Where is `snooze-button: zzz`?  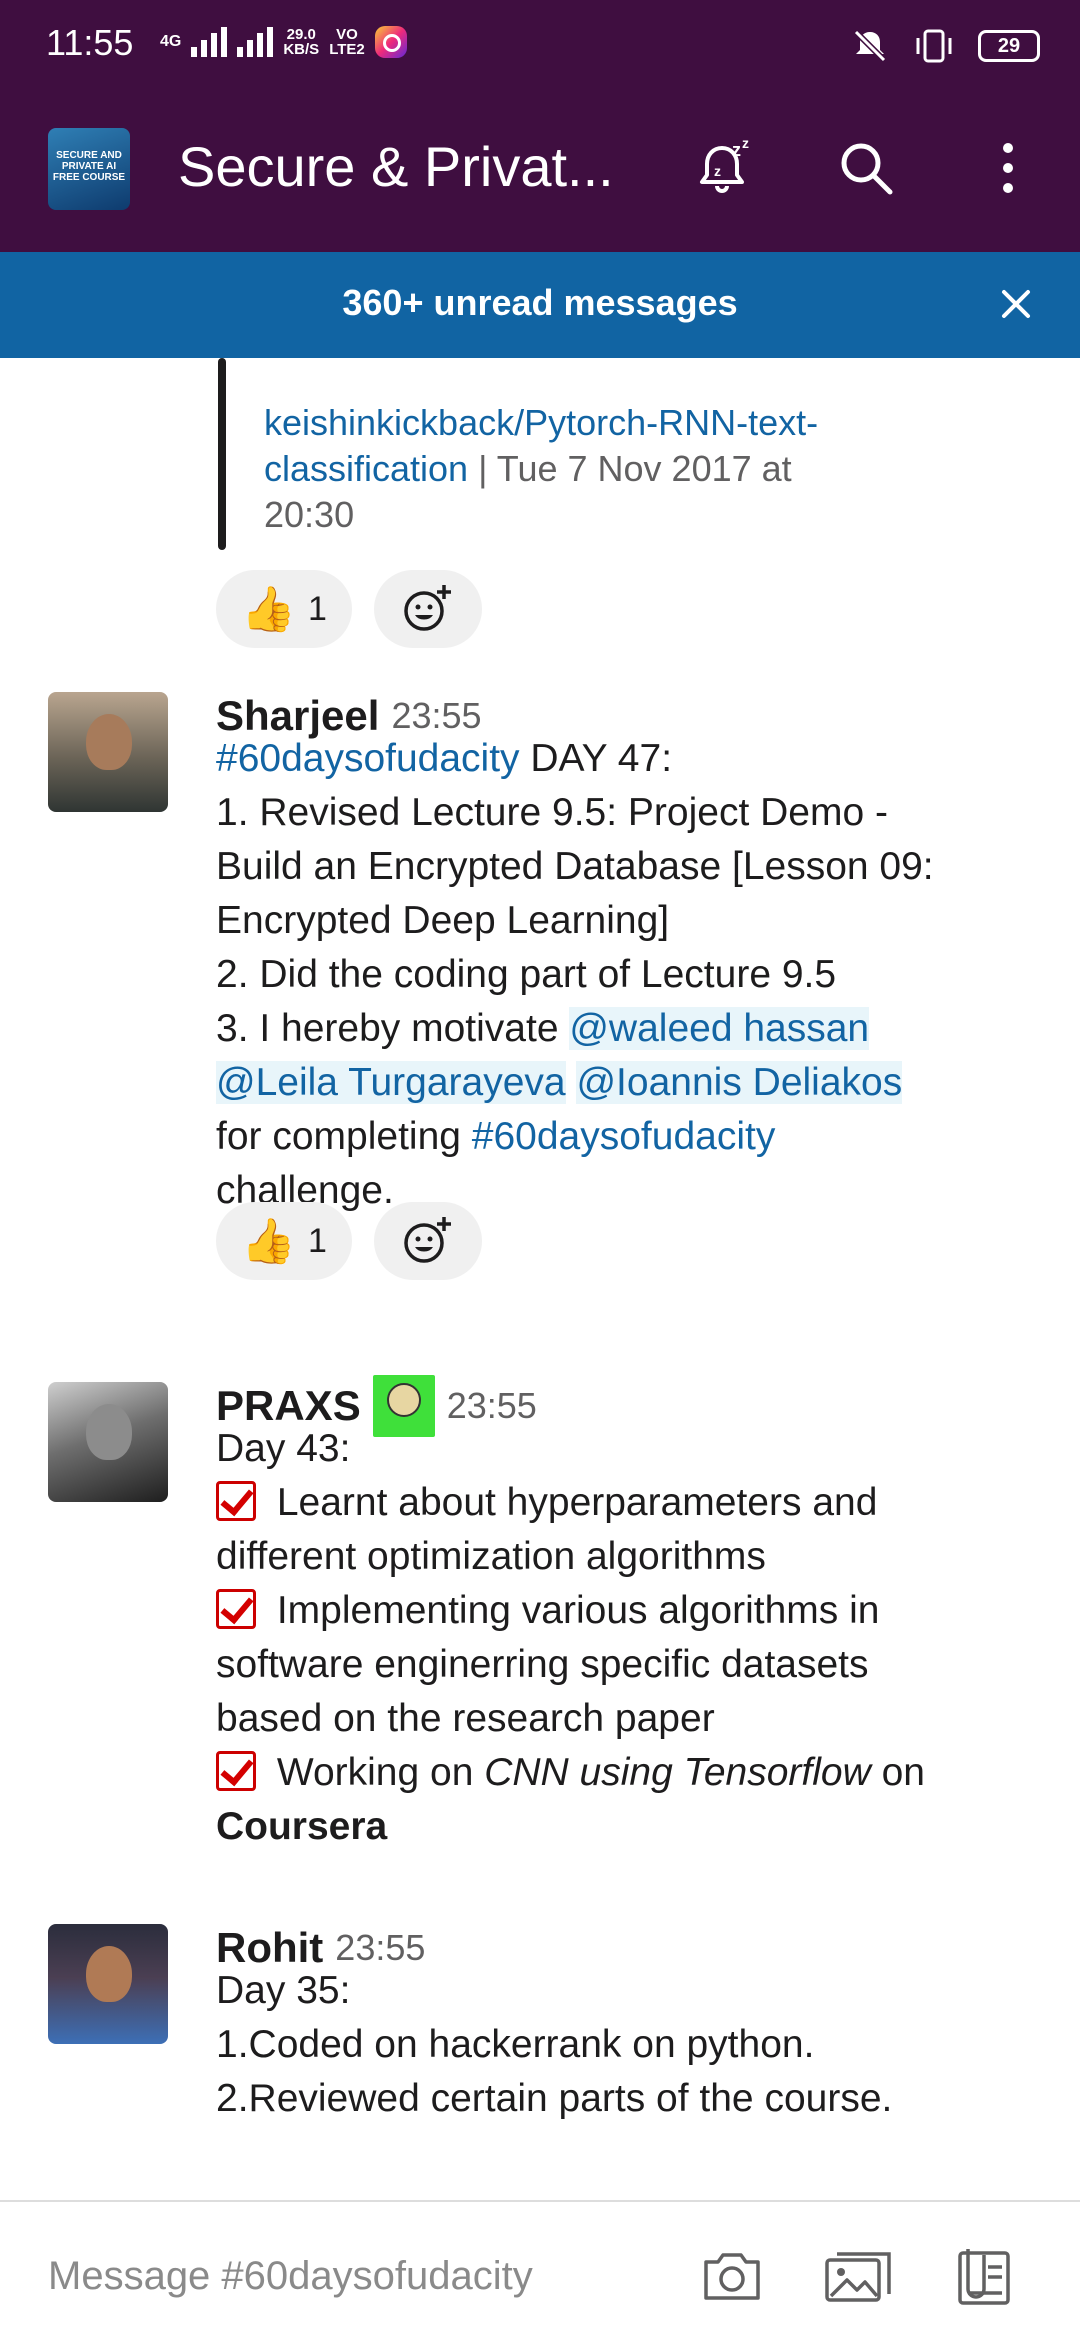
snooze-button: zzz is located at coordinates (724, 168).